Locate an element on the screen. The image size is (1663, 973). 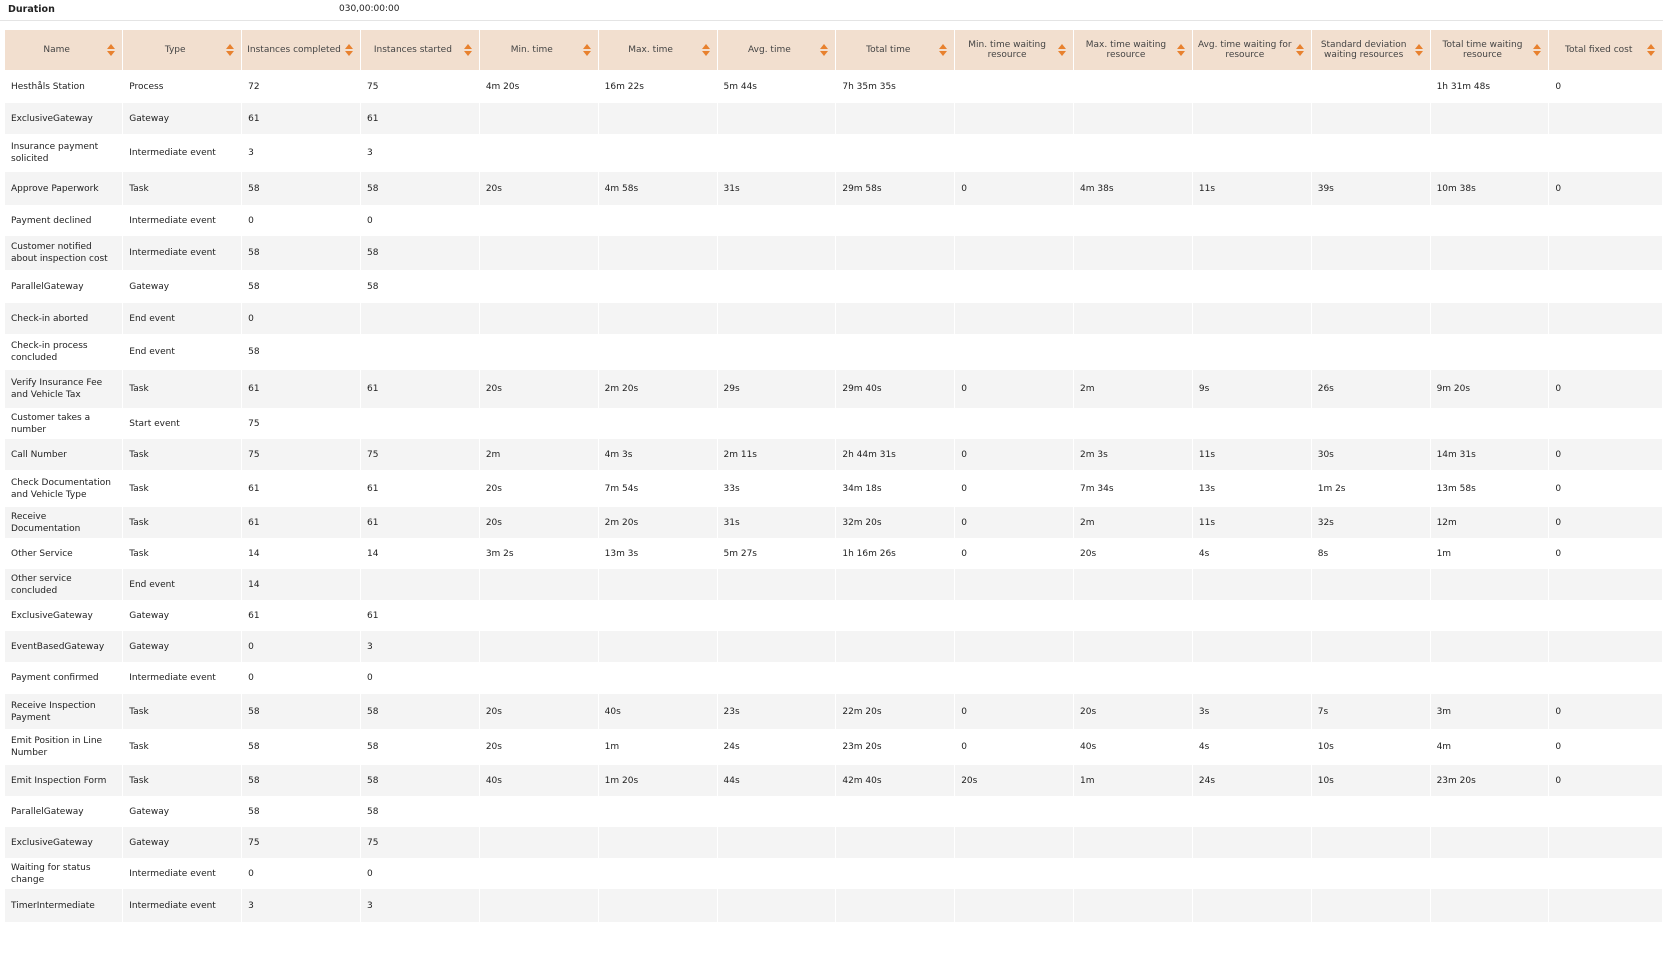
column-header-avg-time-waiting-for-resource: Avg. time waiting for resource is located at coordinates (1252, 50).